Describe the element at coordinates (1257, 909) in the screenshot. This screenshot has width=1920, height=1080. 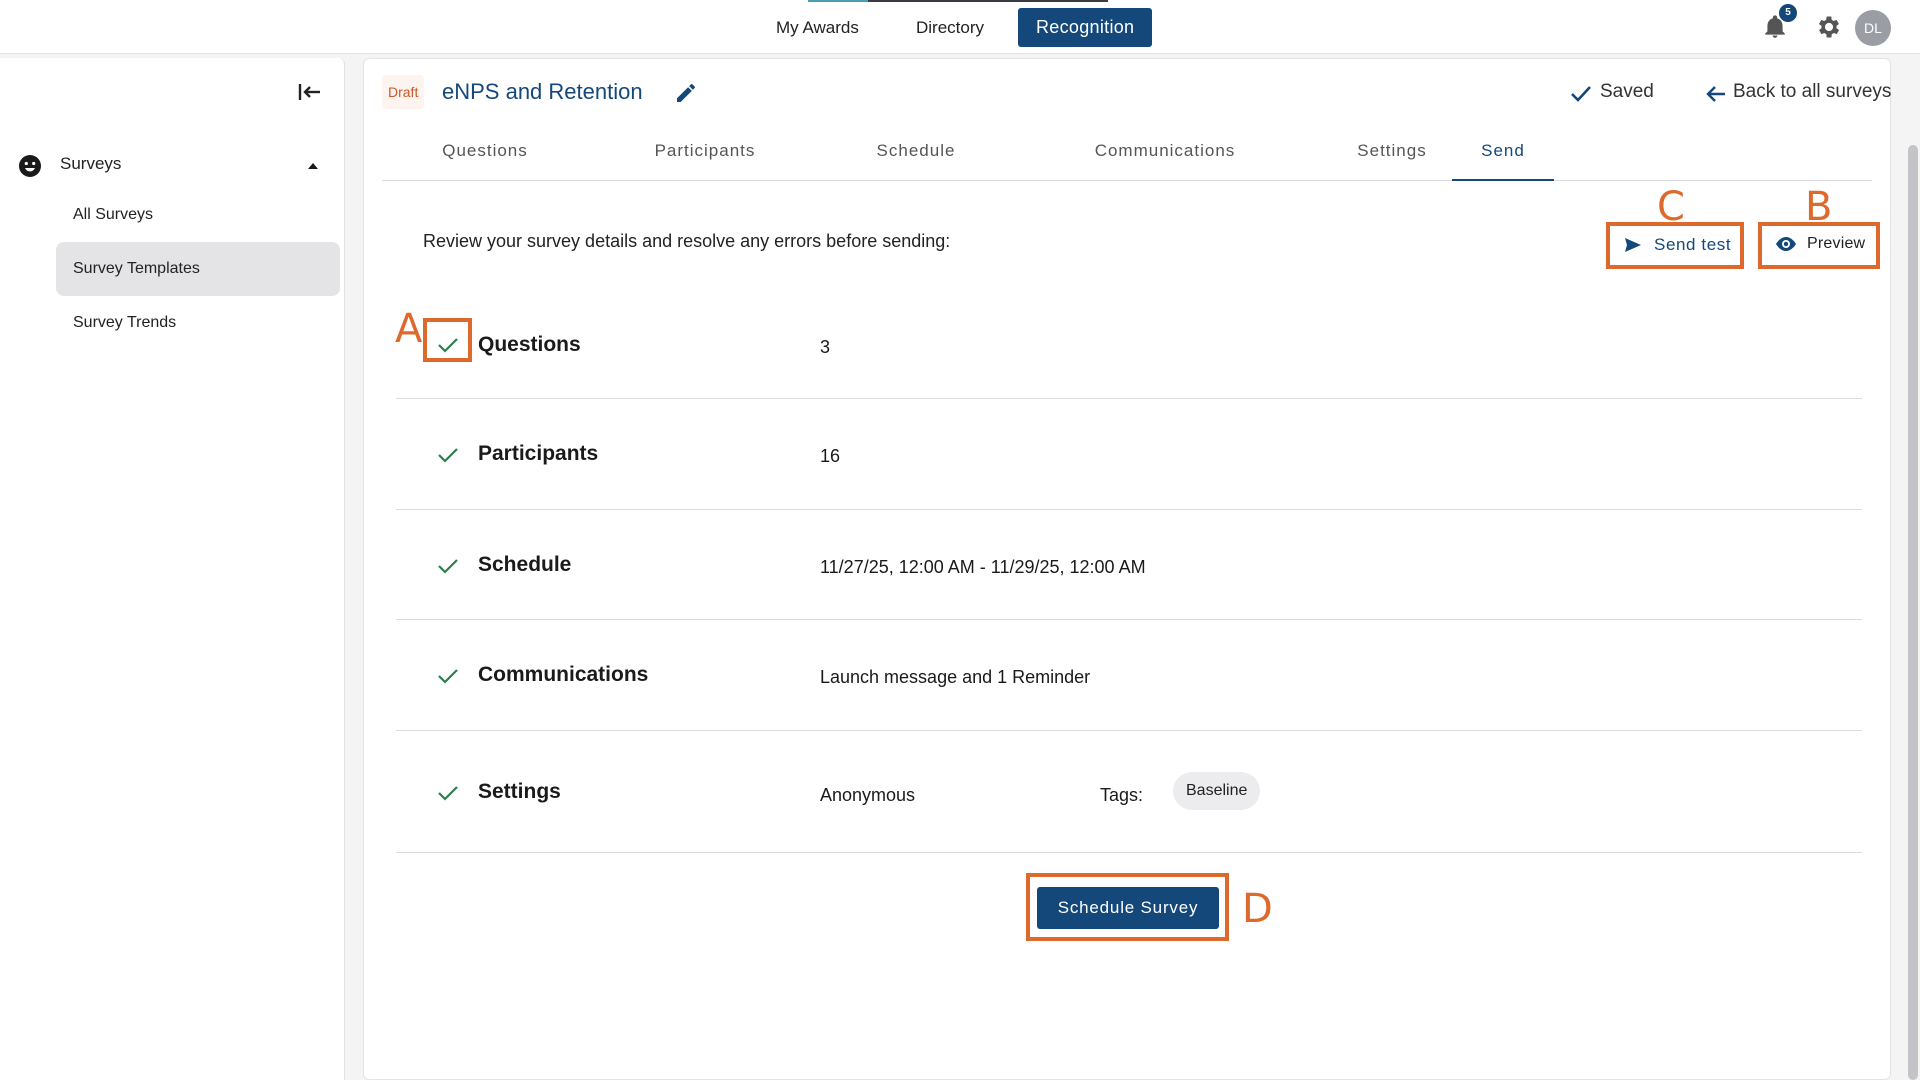
I see `annotation-label-d: D` at that location.